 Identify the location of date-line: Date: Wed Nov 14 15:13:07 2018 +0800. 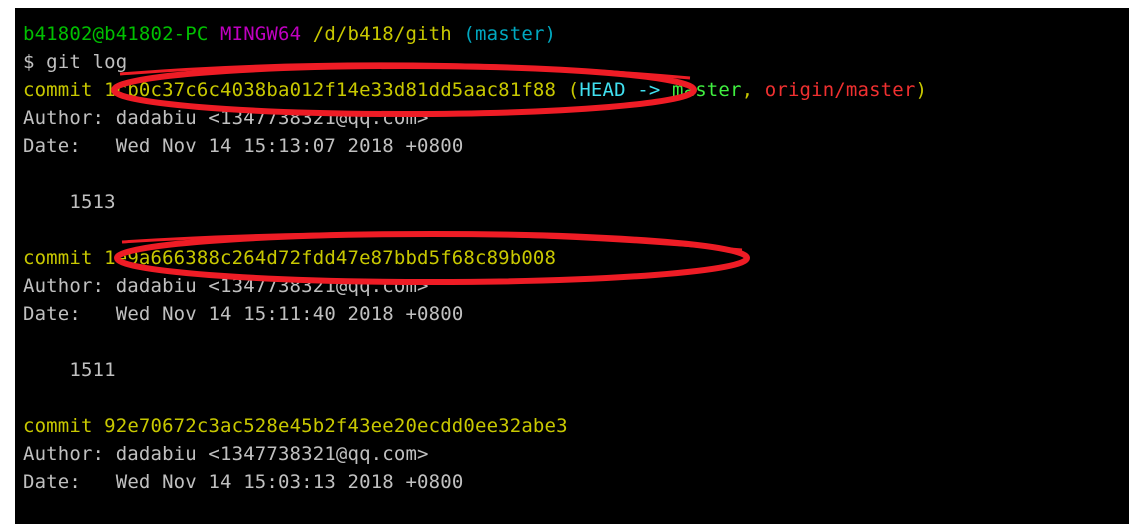
(243, 146).